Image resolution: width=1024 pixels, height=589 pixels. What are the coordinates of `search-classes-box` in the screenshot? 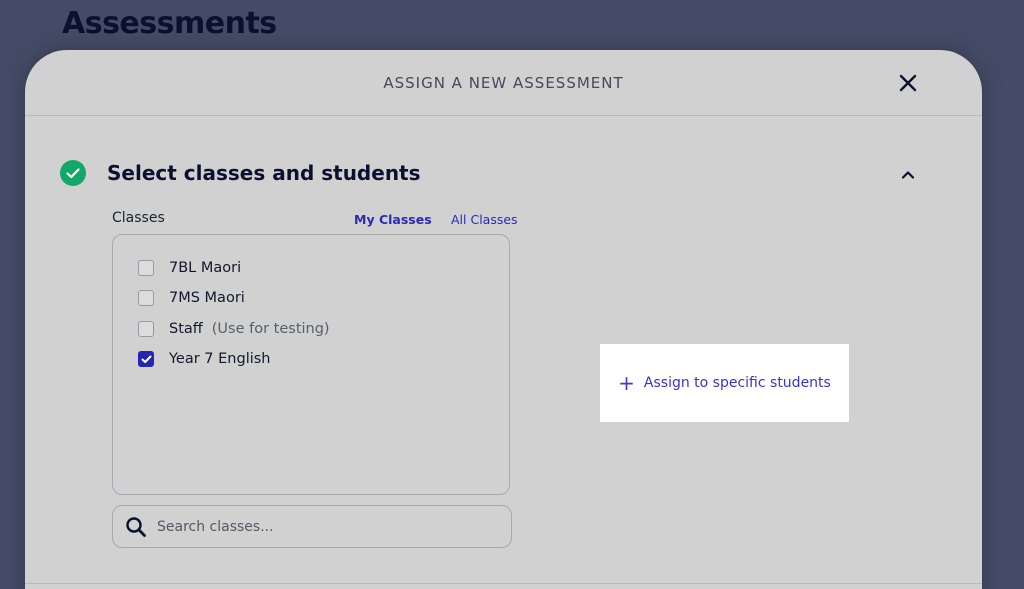 It's located at (312, 526).